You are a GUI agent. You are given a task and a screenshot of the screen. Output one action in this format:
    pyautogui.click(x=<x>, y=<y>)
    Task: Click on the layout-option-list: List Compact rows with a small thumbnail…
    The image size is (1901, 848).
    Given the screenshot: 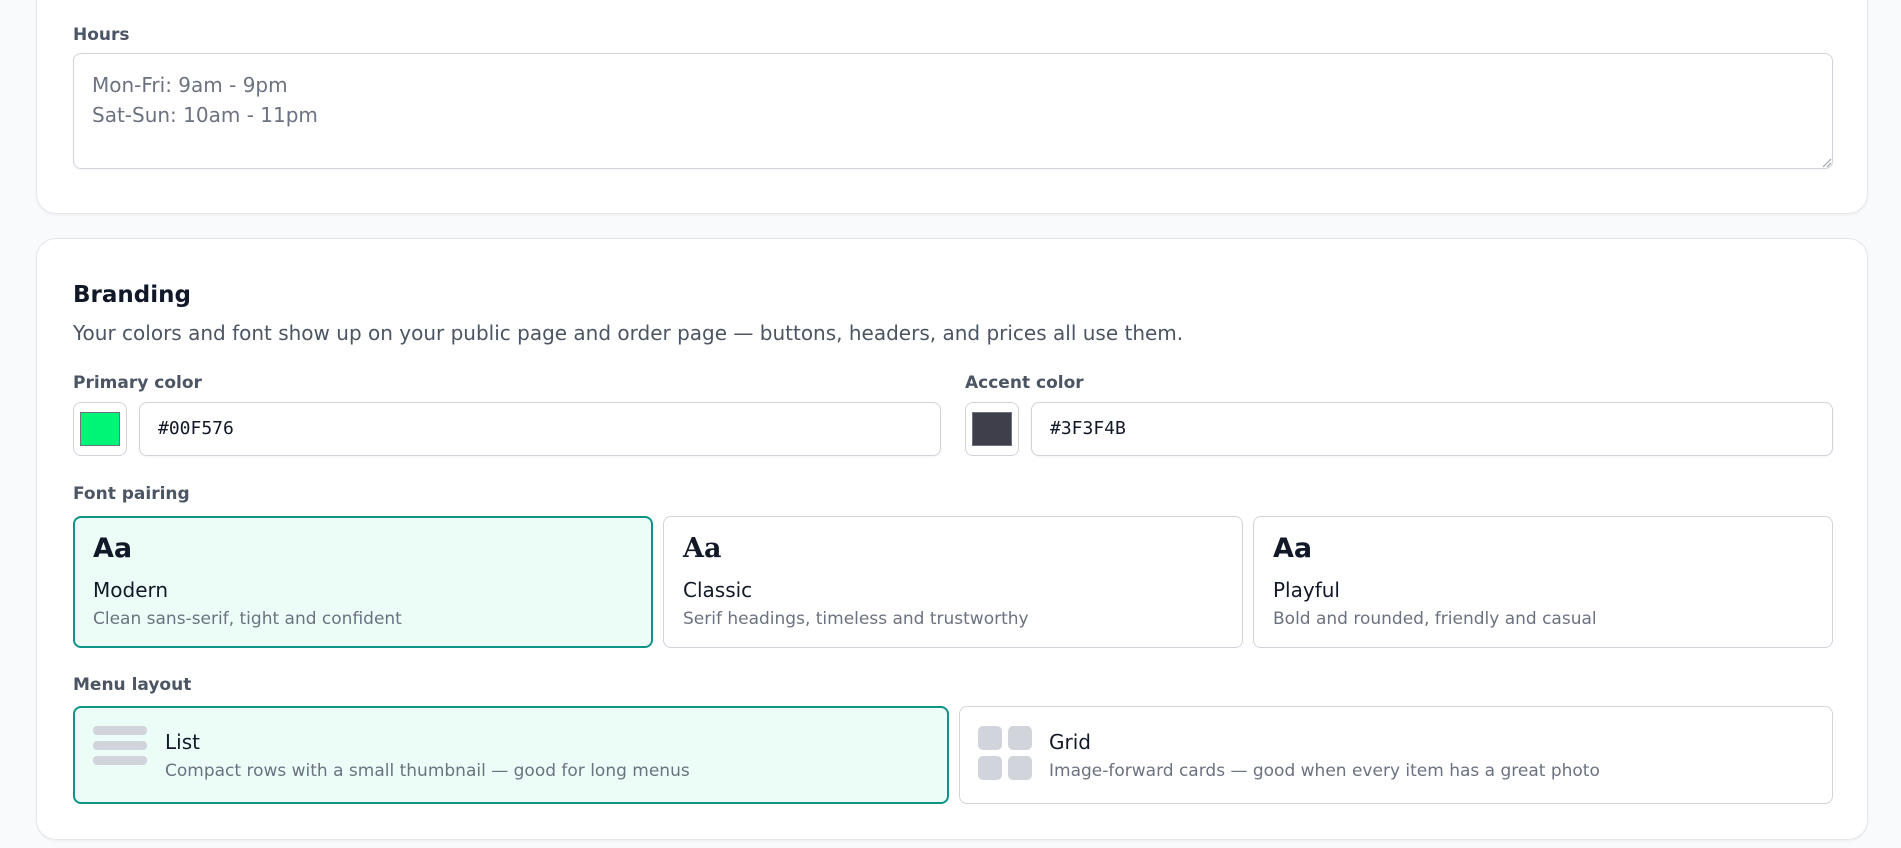 What is the action you would take?
    pyautogui.click(x=511, y=755)
    